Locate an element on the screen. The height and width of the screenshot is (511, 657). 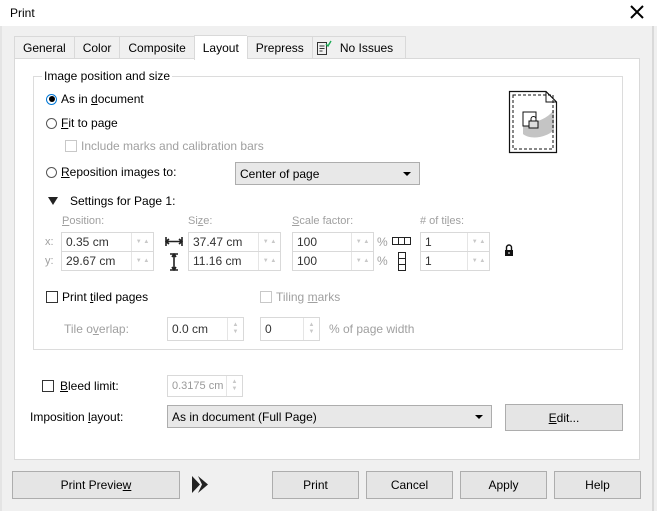
checkbox-label: Print tiled pages is located at coordinates (105, 297).